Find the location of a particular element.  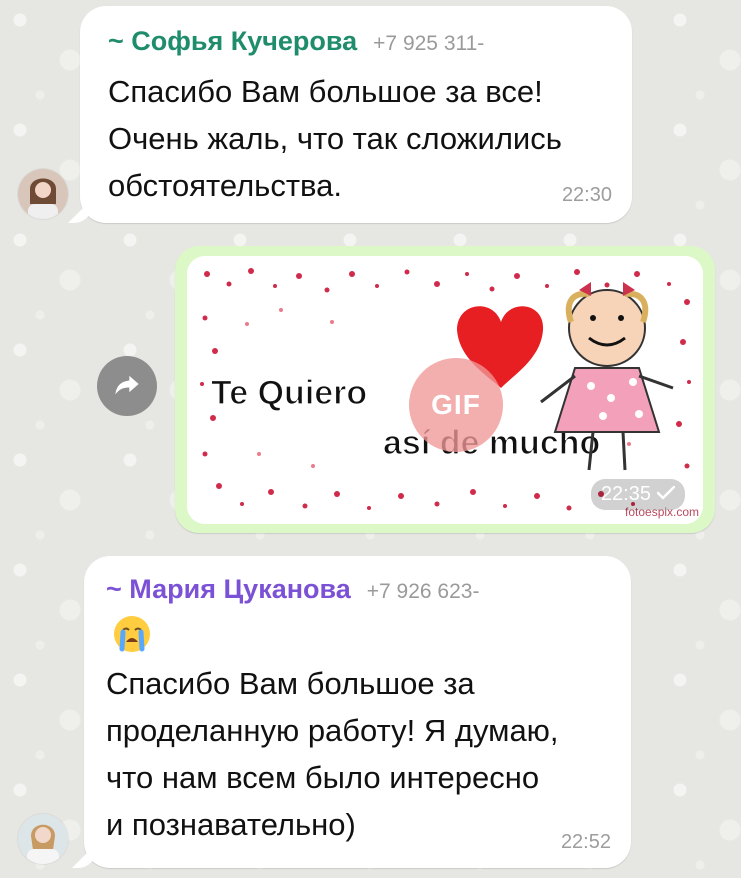

sender-name: ~ Софья Кучерова is located at coordinates (232, 41).